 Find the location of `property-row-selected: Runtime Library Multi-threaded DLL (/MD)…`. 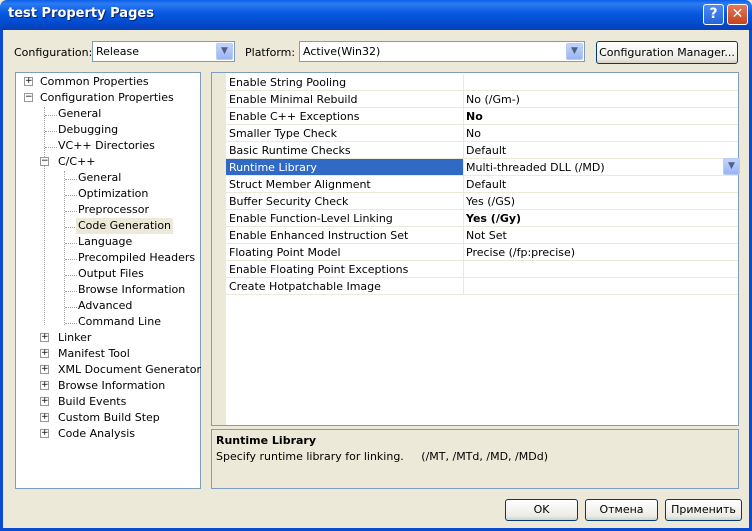

property-row-selected: Runtime Library Multi-threaded DLL (/MD)… is located at coordinates (483, 167).